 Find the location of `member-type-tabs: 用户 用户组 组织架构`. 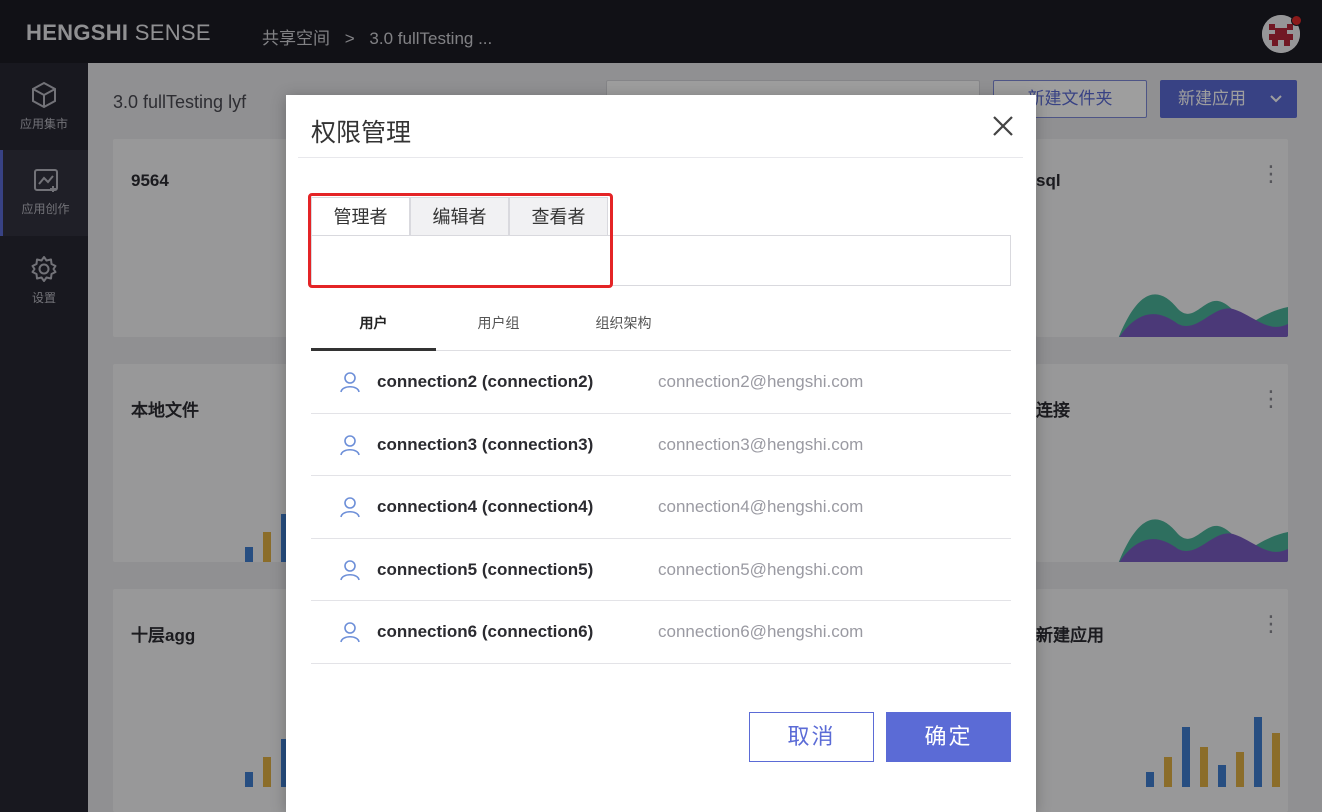

member-type-tabs: 用户 用户组 组织架构 is located at coordinates (661, 329).